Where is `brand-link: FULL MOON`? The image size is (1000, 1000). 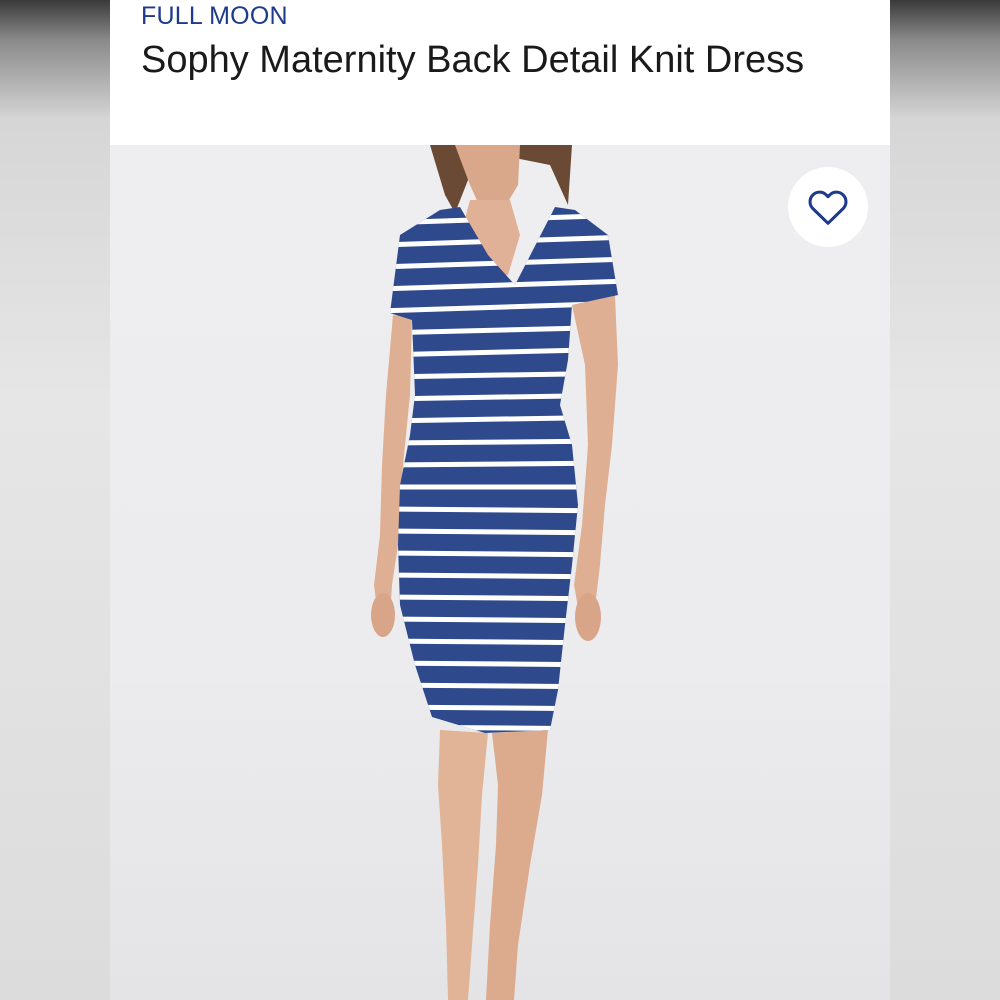 brand-link: FULL MOON is located at coordinates (214, 16).